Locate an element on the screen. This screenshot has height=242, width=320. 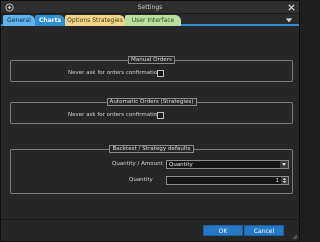
tab-options-strategies: Options Strategies is located at coordinates (95, 20).